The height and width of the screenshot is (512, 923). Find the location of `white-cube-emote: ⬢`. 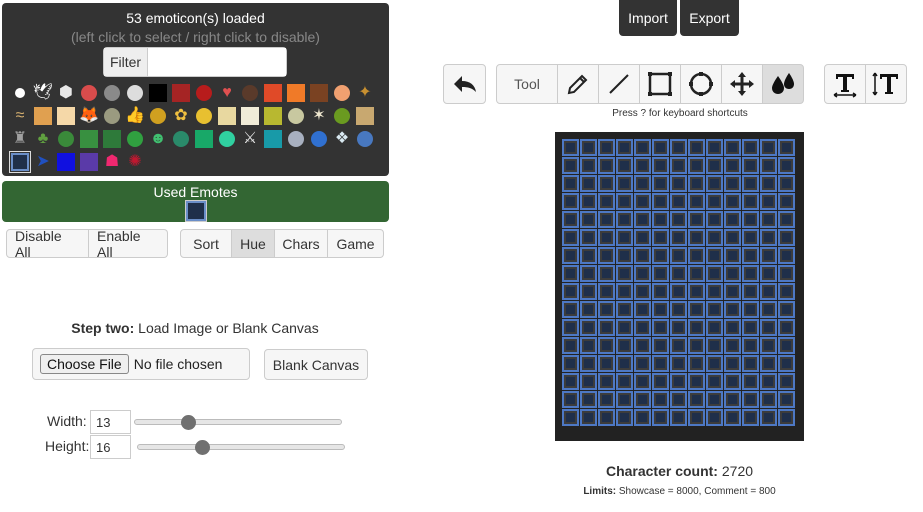

white-cube-emote: ⬢ is located at coordinates (66, 93).